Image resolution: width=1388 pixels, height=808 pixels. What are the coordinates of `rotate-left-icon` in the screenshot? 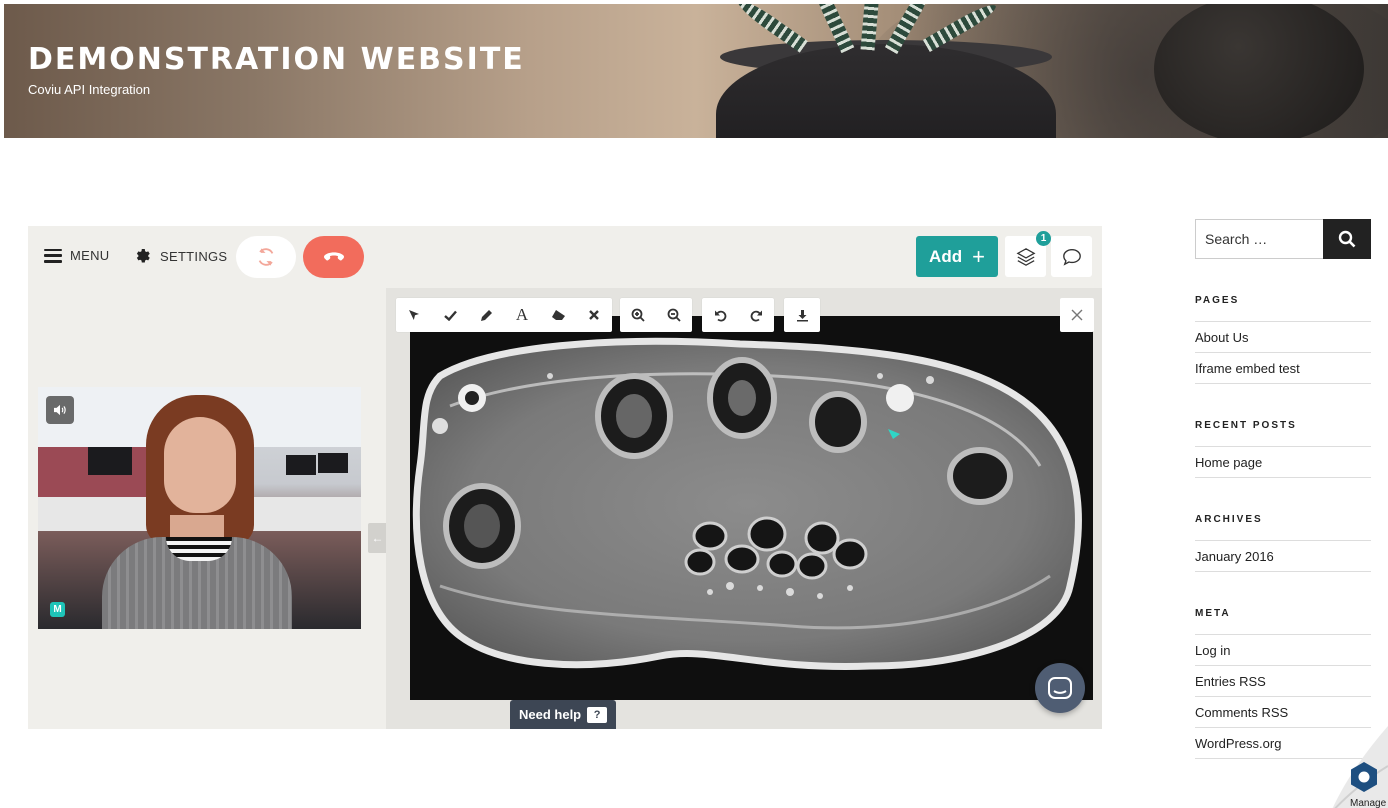 It's located at (720, 316).